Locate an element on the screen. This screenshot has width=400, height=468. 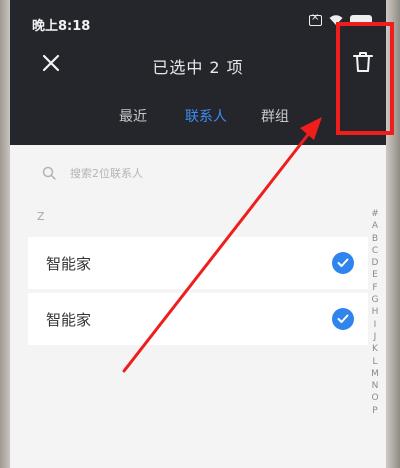
alpha-index-letter: C is located at coordinates (375, 251).